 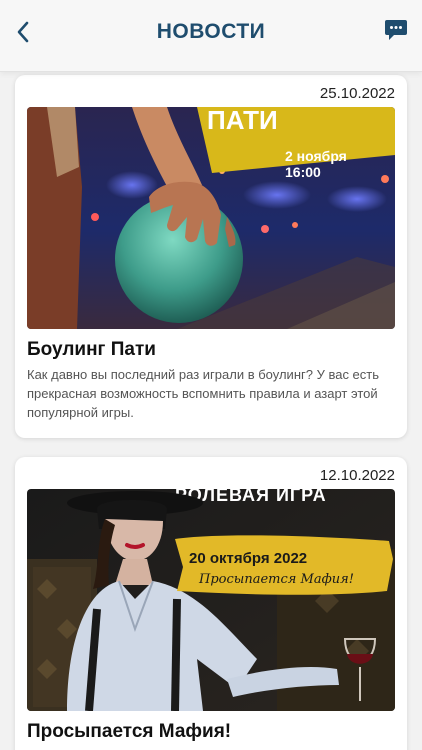 What do you see at coordinates (357, 475) in the screenshot?
I see `news-date: 12.10.2022` at bounding box center [357, 475].